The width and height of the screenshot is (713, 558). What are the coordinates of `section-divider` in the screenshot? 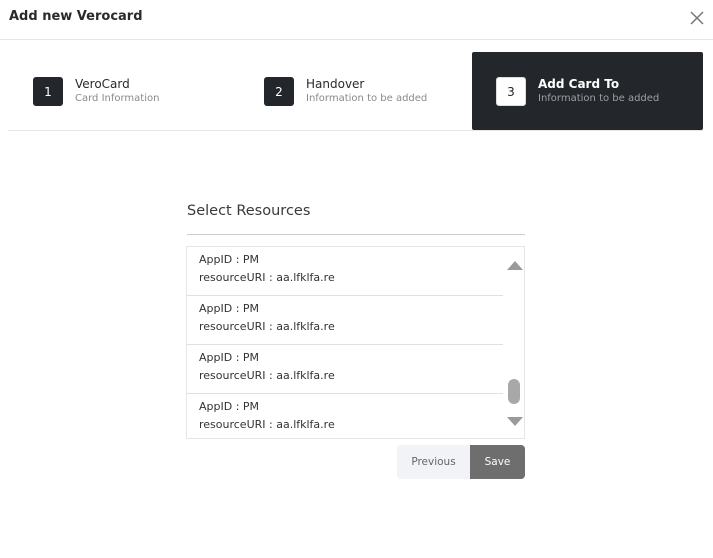 It's located at (356, 234).